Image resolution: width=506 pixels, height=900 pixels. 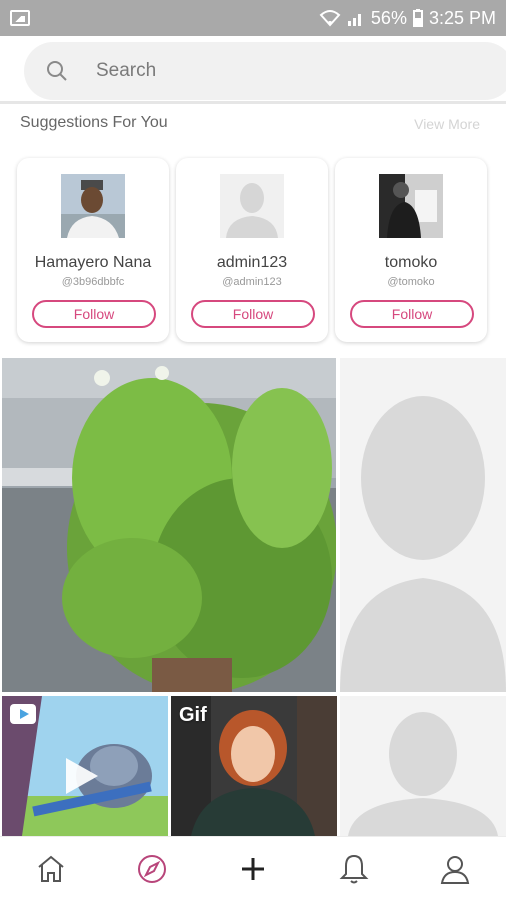 What do you see at coordinates (57, 71) in the screenshot?
I see `search-icon` at bounding box center [57, 71].